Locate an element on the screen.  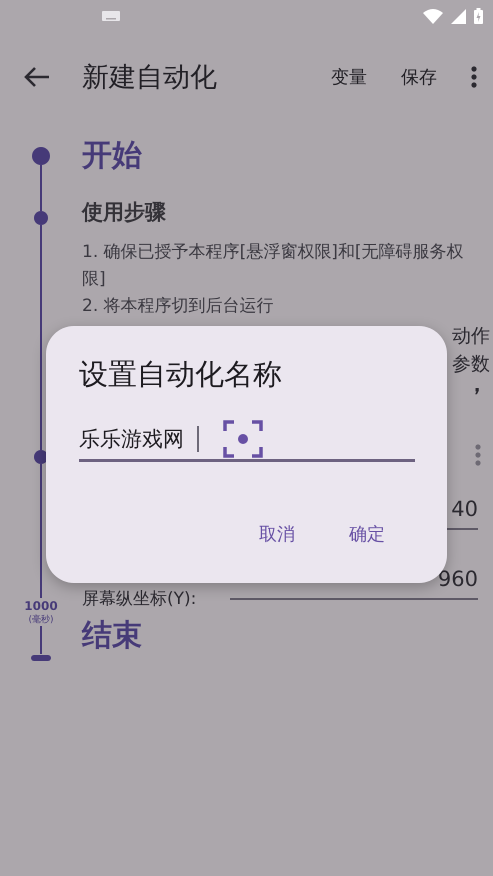
delay-unit: (毫秒) is located at coordinates (41, 620).